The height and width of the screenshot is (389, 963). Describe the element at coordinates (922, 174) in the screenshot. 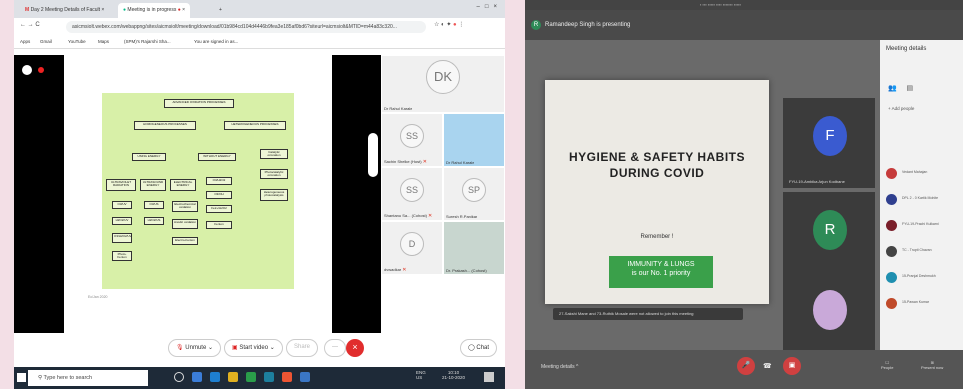

I see `list-item: Vedant Mahajan` at that location.